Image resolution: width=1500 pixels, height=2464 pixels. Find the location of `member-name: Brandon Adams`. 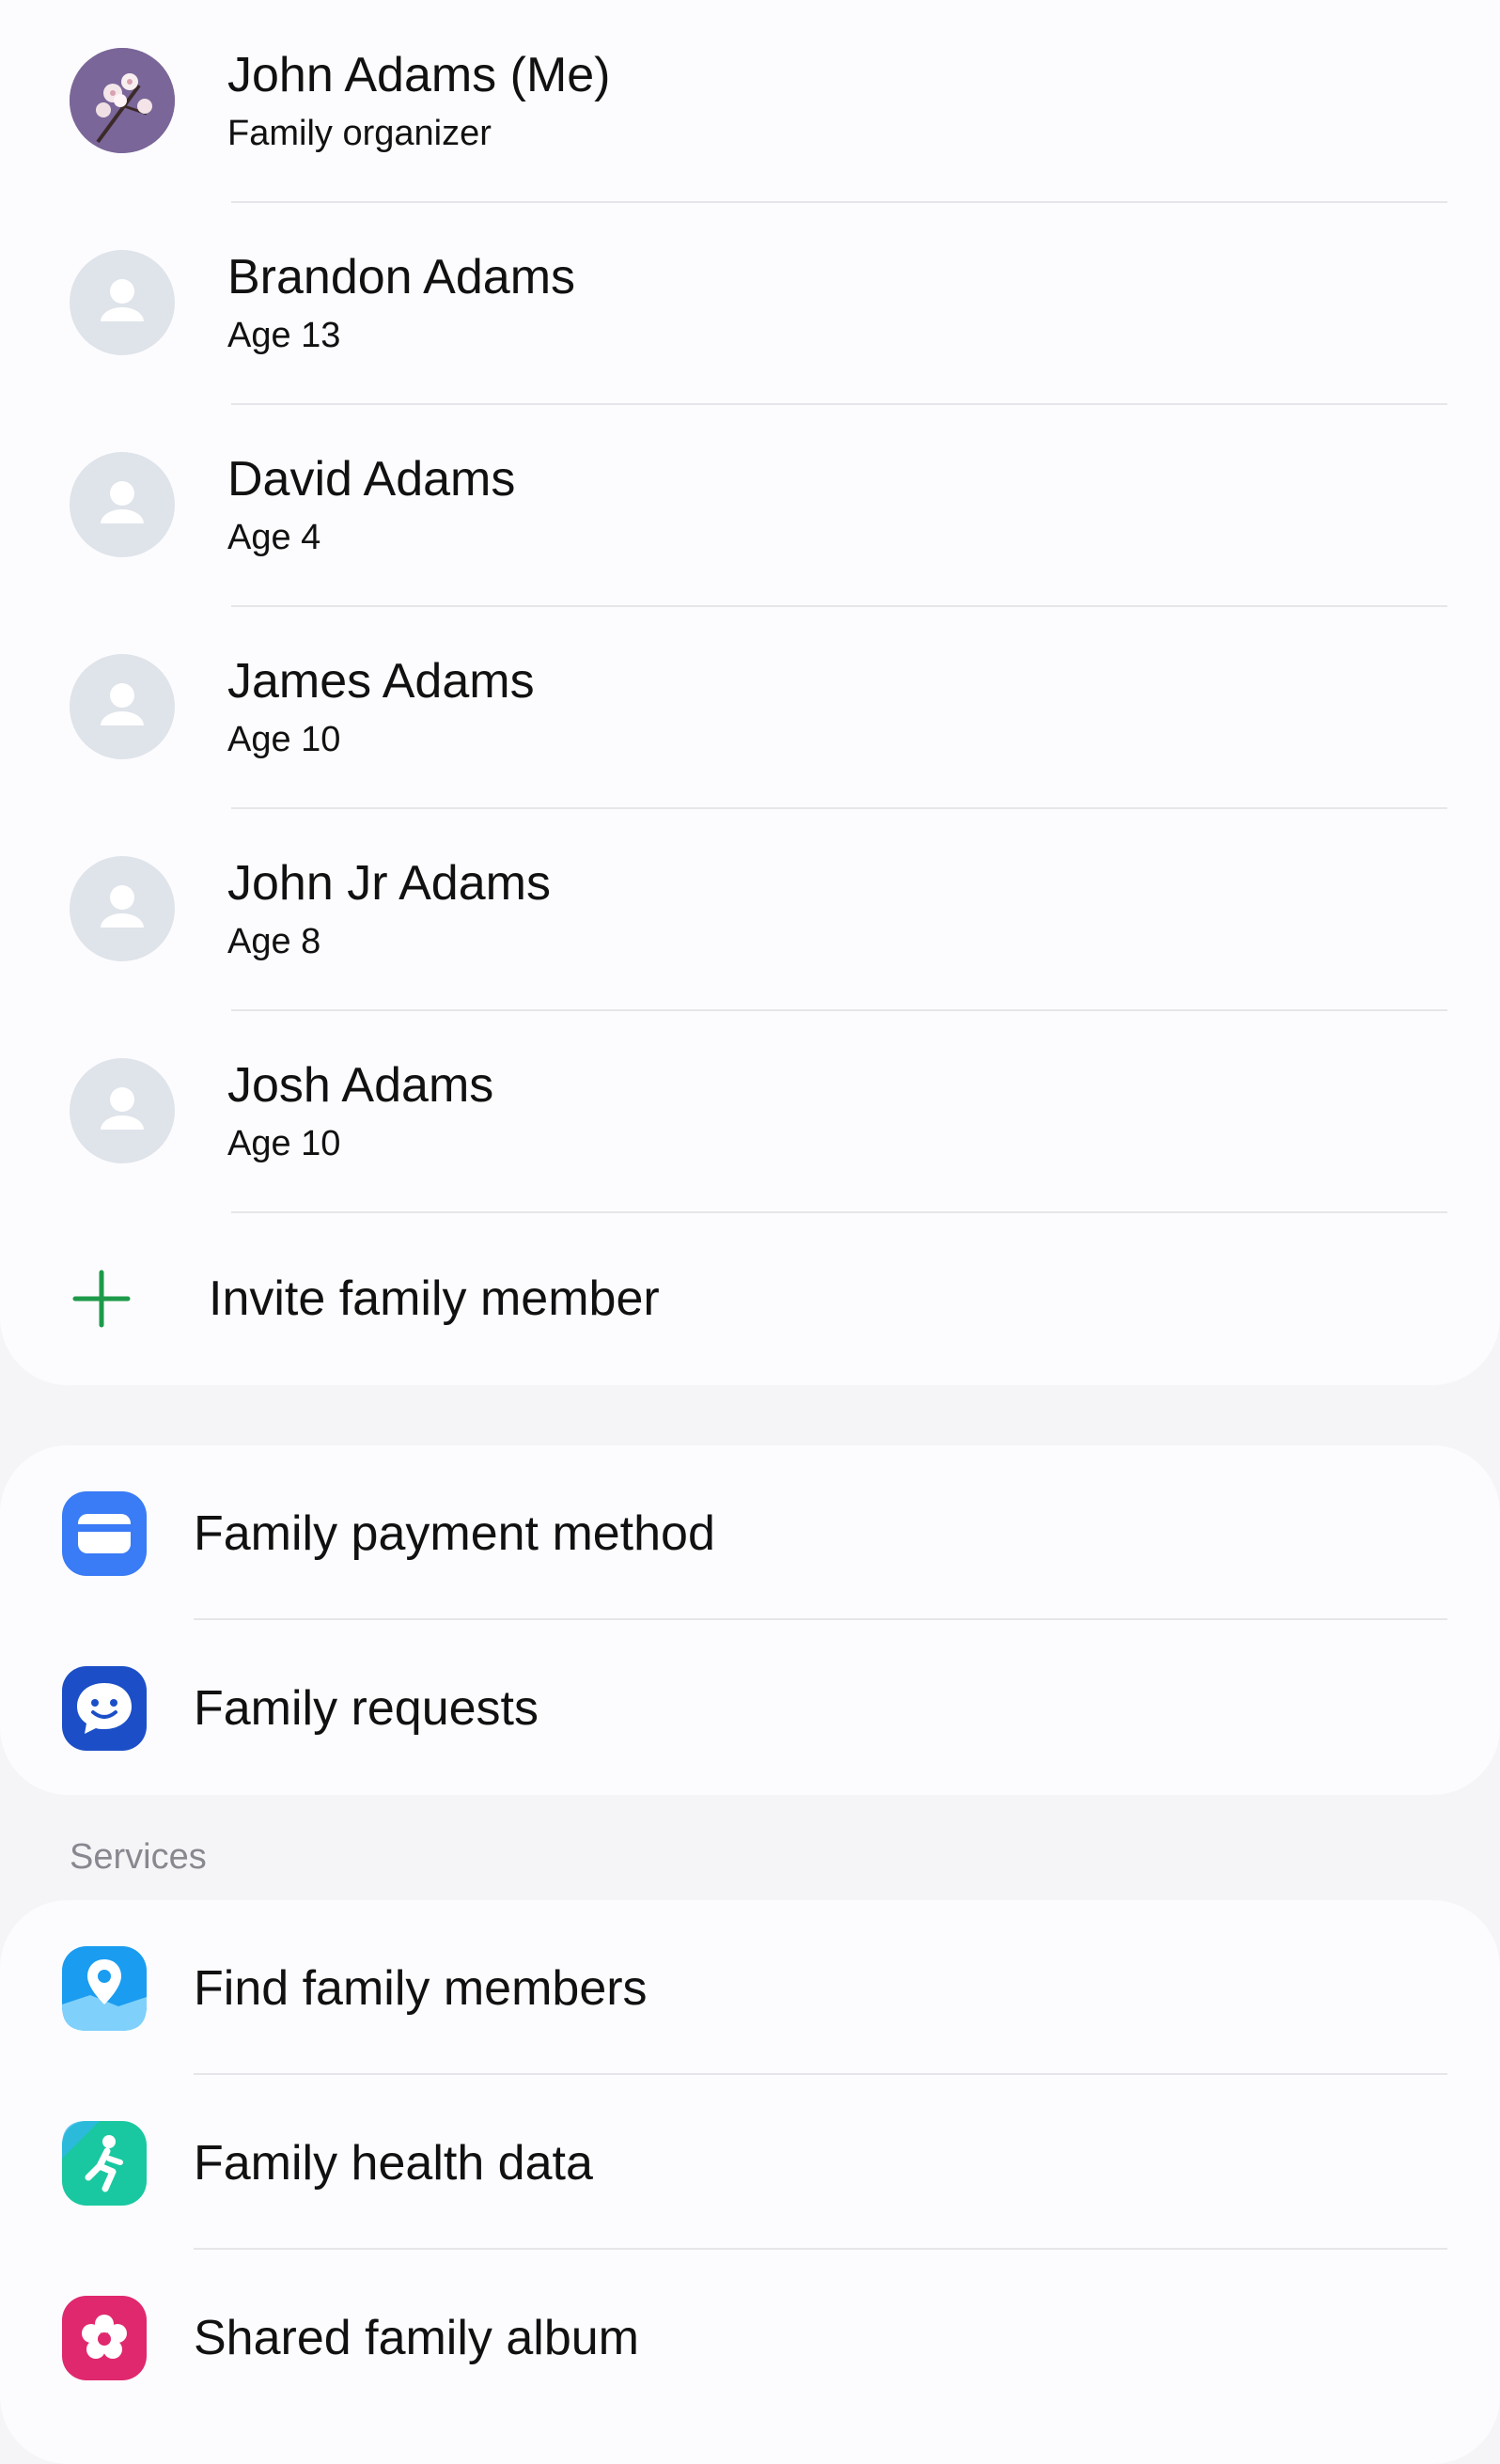

member-name: Brandon Adams is located at coordinates (401, 277).